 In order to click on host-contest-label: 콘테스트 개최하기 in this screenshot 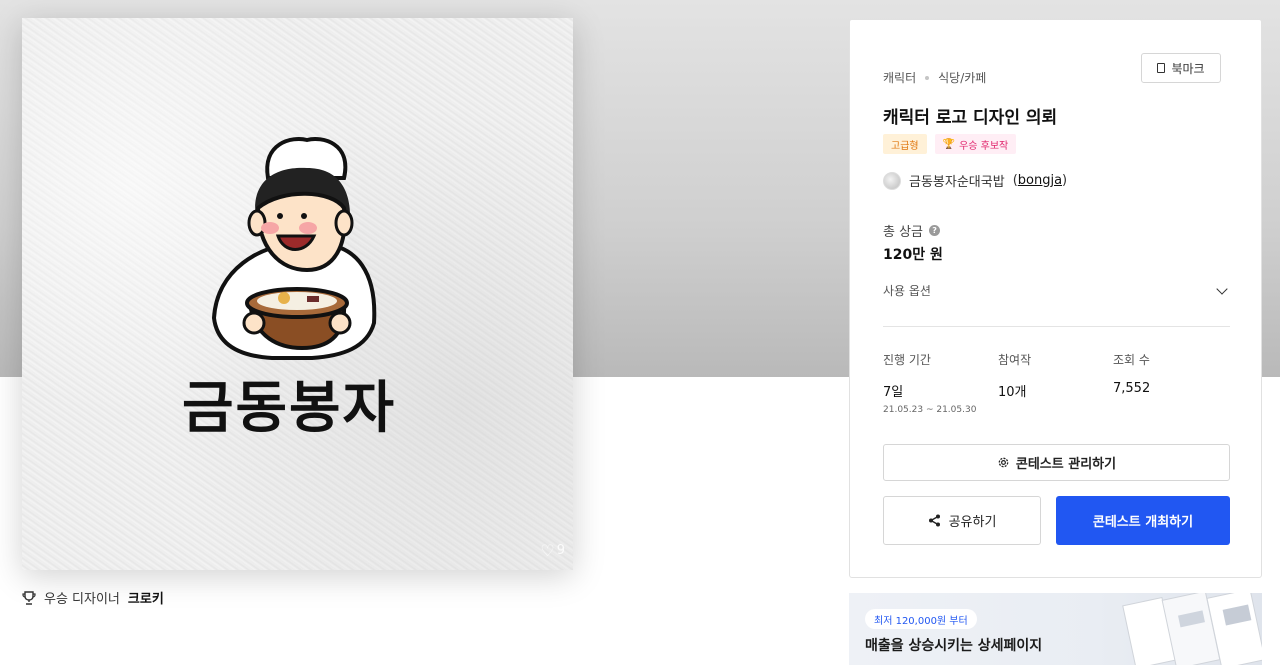, I will do `click(1143, 522)`.